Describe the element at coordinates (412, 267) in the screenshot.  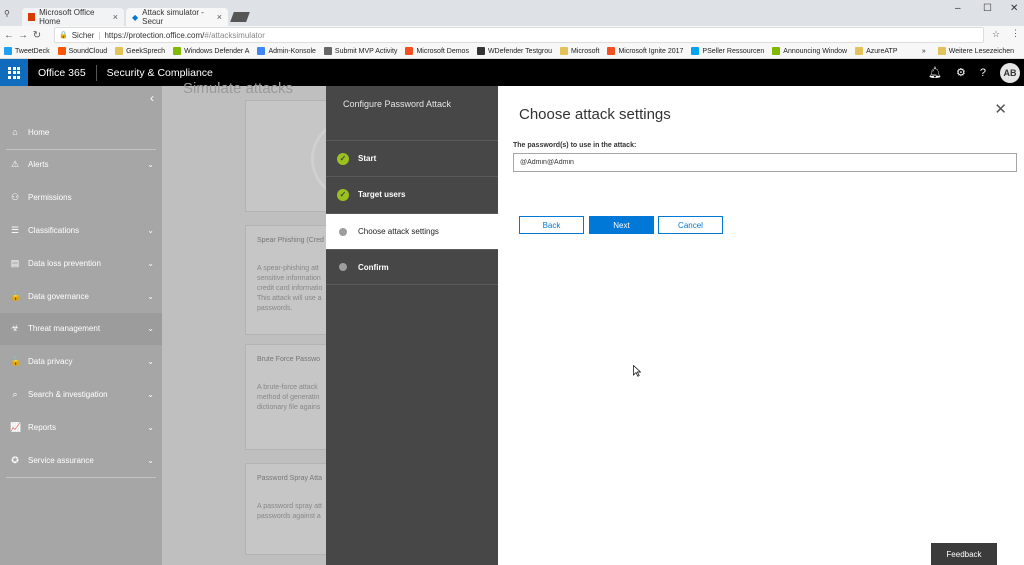
I see `step-confirm: Confirm` at that location.